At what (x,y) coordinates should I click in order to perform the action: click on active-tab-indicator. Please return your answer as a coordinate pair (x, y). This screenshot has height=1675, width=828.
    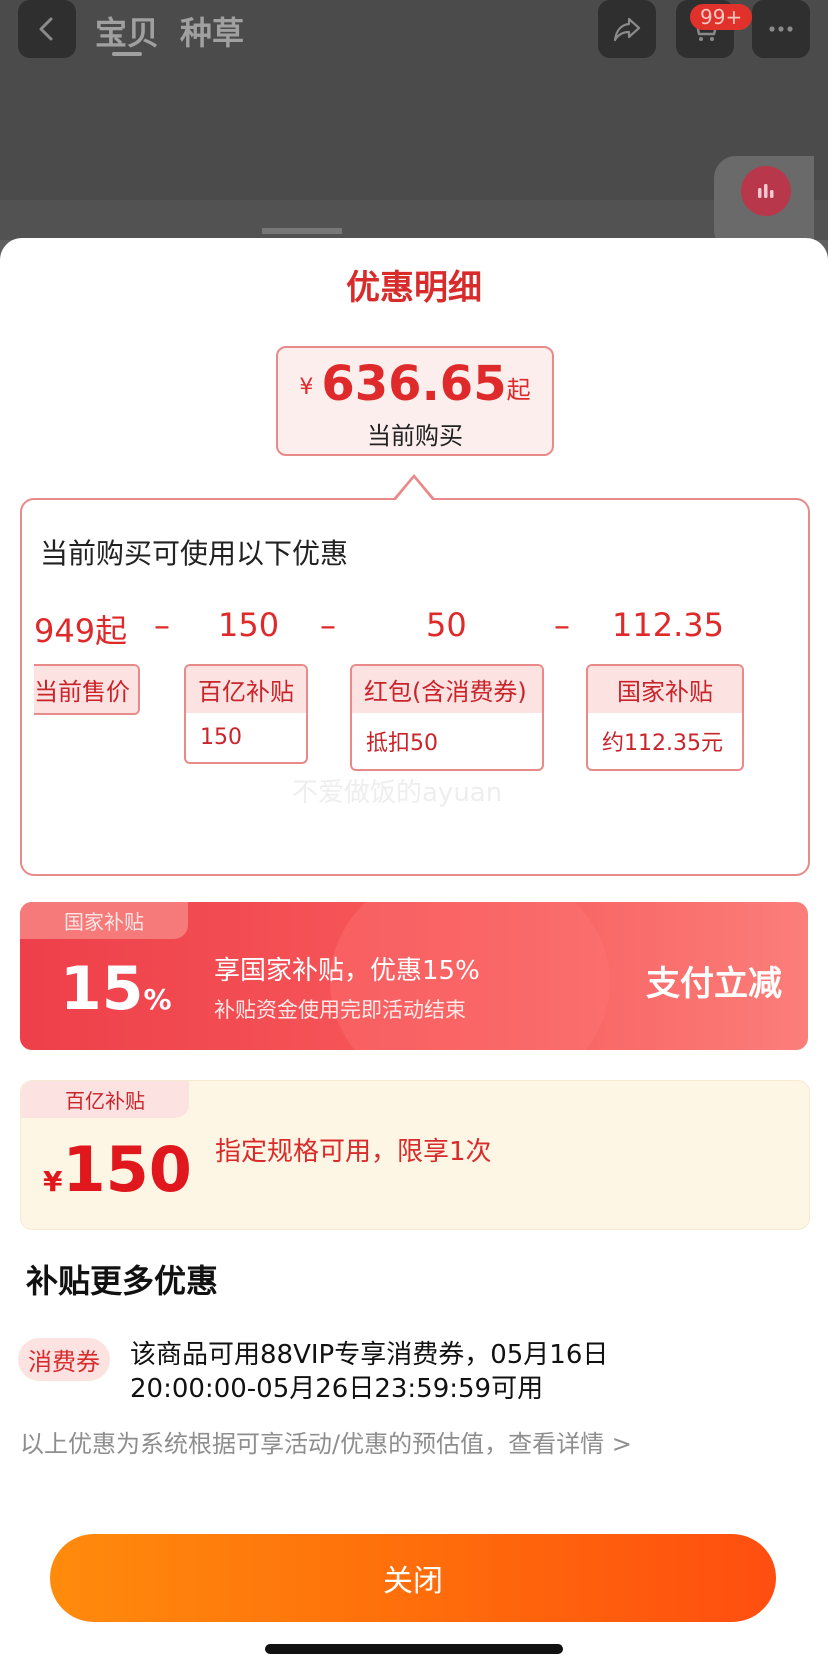
    Looking at the image, I should click on (127, 54).